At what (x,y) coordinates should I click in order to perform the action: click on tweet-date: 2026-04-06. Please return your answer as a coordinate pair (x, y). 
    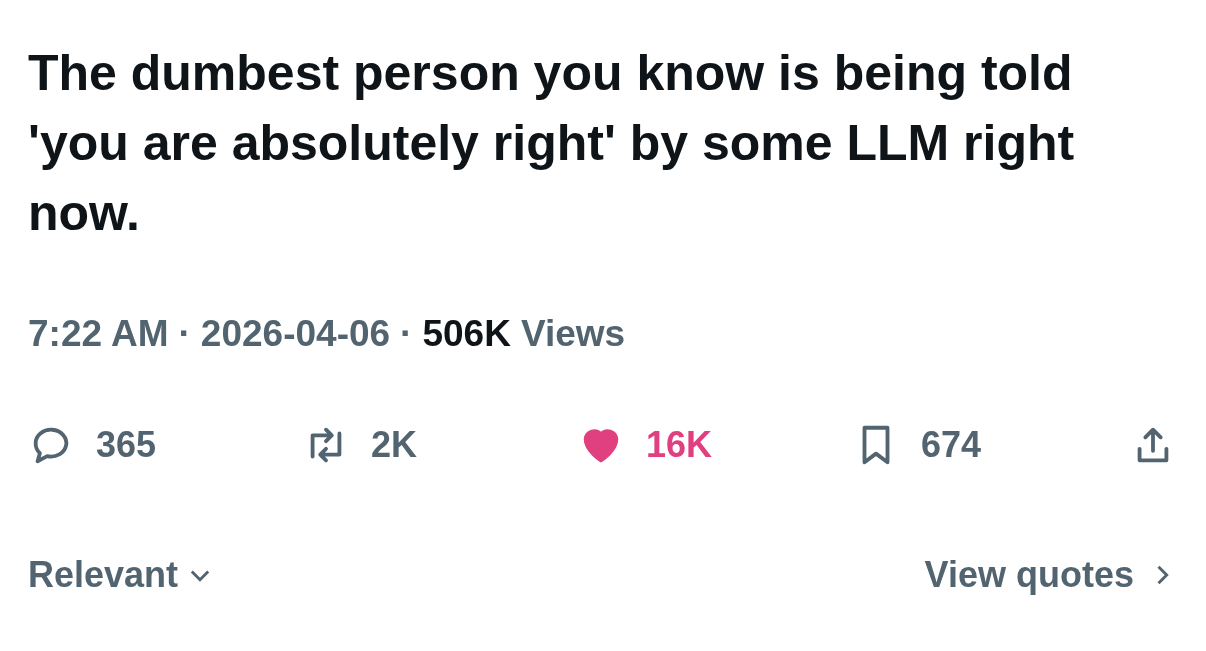
    Looking at the image, I should click on (295, 334).